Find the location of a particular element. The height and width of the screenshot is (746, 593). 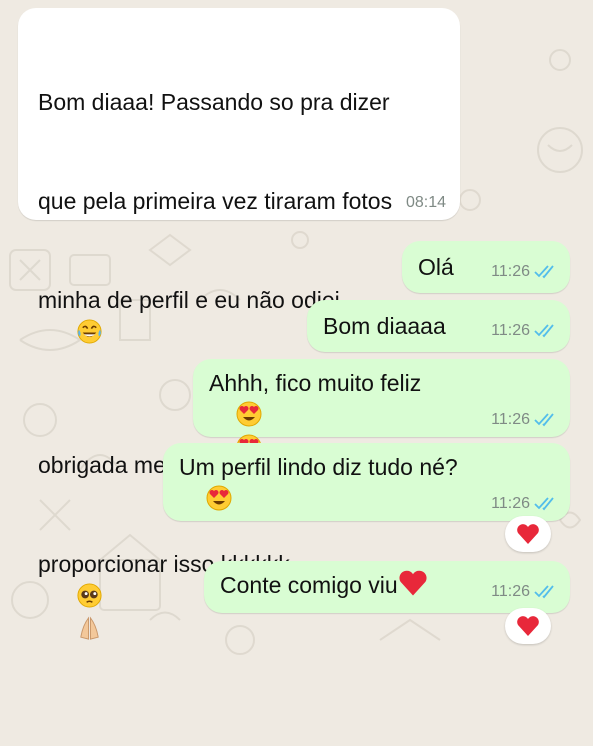

message-line: que pela primeira vez tiraram fotos is located at coordinates (215, 201).